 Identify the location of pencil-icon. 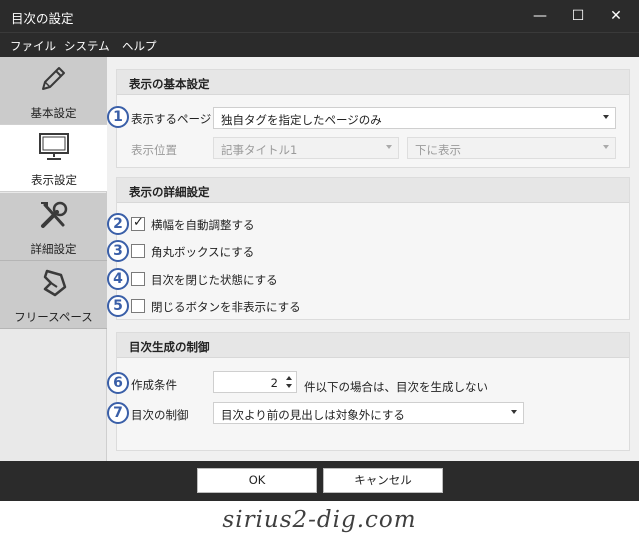
(53, 78).